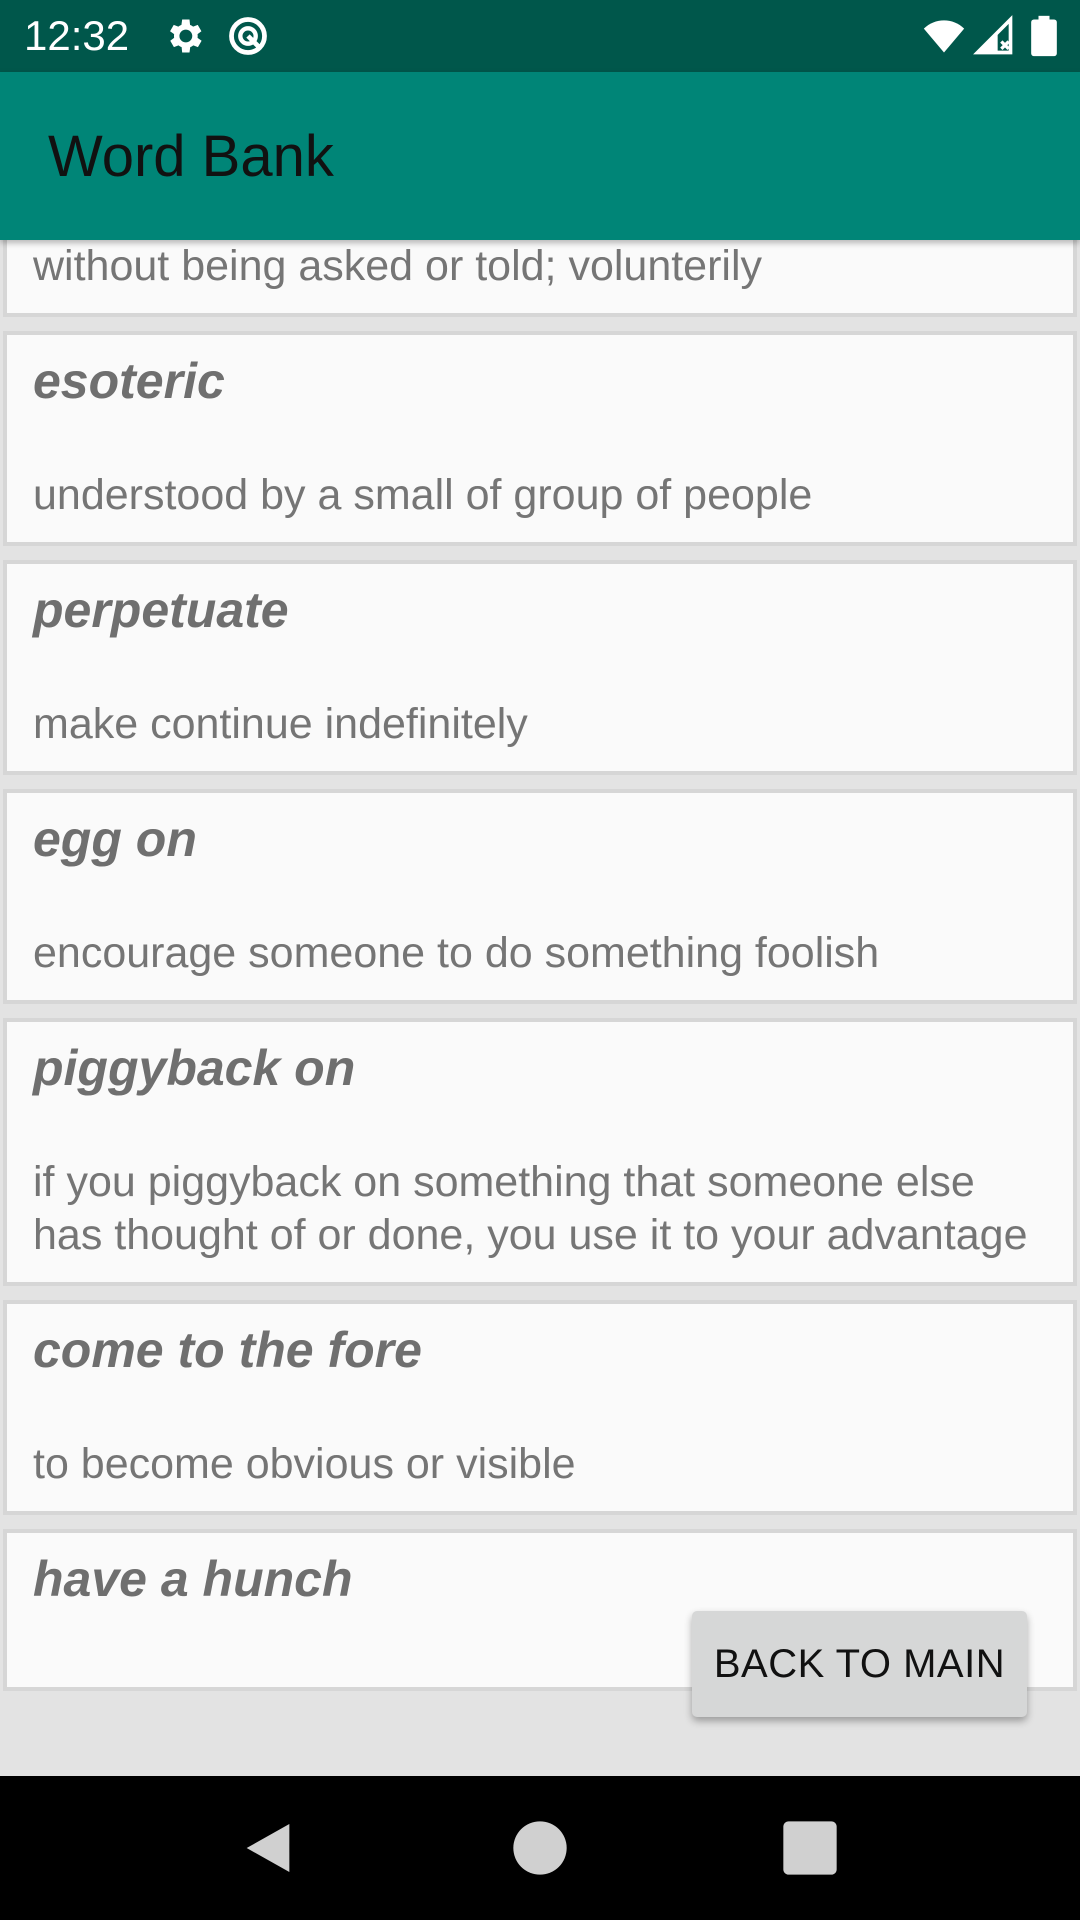 Image resolution: width=1080 pixels, height=1920 pixels. I want to click on word-definition: to become obvious or visible, so click(304, 1464).